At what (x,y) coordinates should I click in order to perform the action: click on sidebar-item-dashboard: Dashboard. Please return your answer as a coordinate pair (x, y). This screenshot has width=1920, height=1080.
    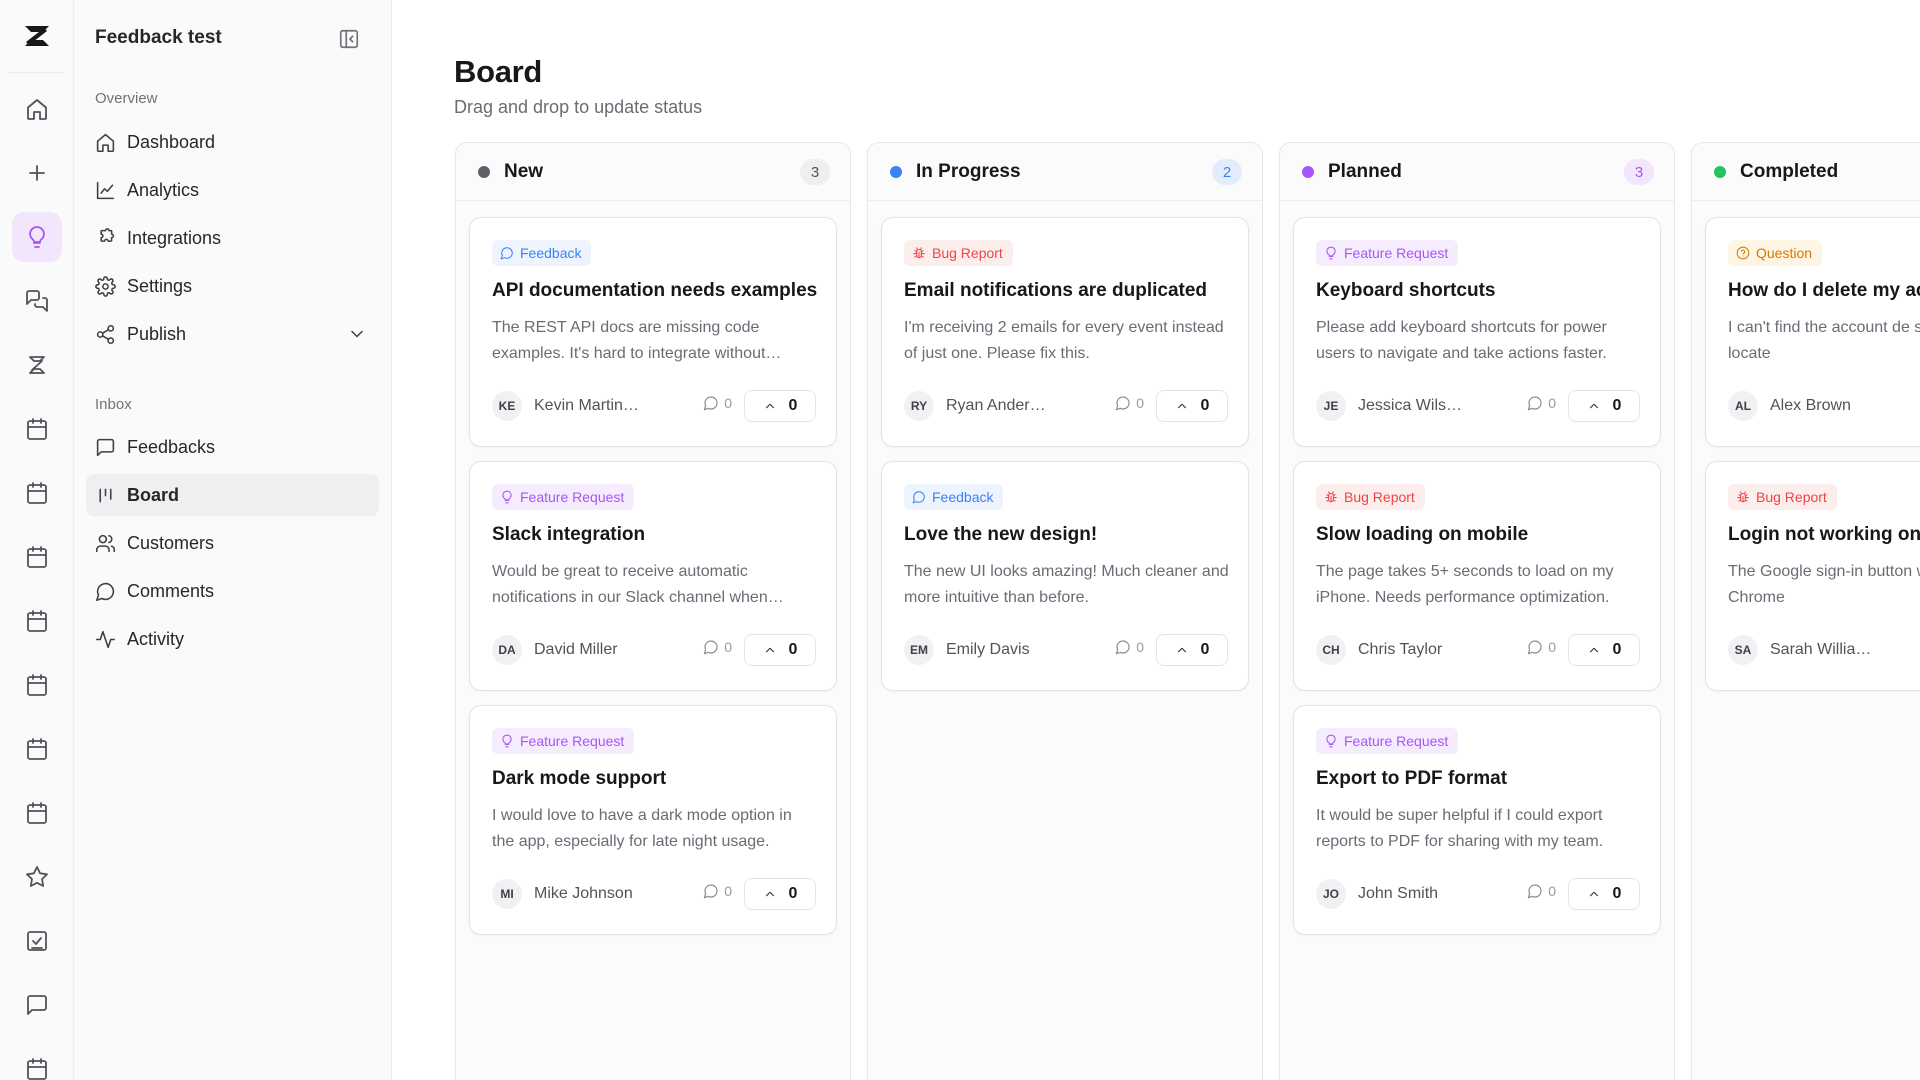
    Looking at the image, I should click on (232, 142).